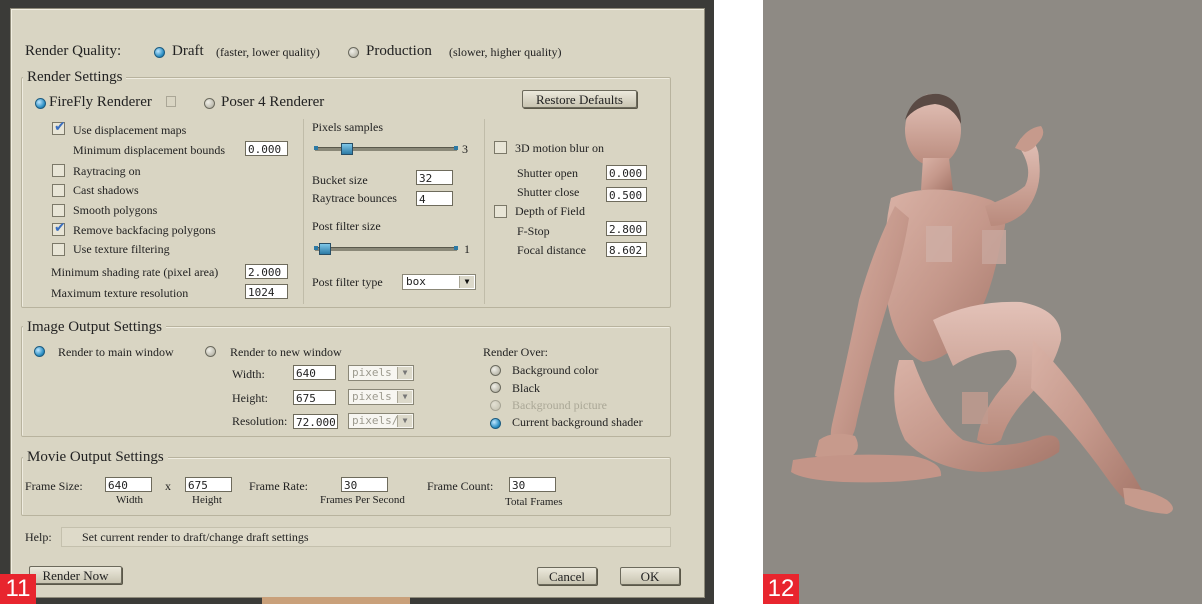 This screenshot has width=1202, height=604. Describe the element at coordinates (495, 370) in the screenshot. I see `bg-color-radio` at that location.